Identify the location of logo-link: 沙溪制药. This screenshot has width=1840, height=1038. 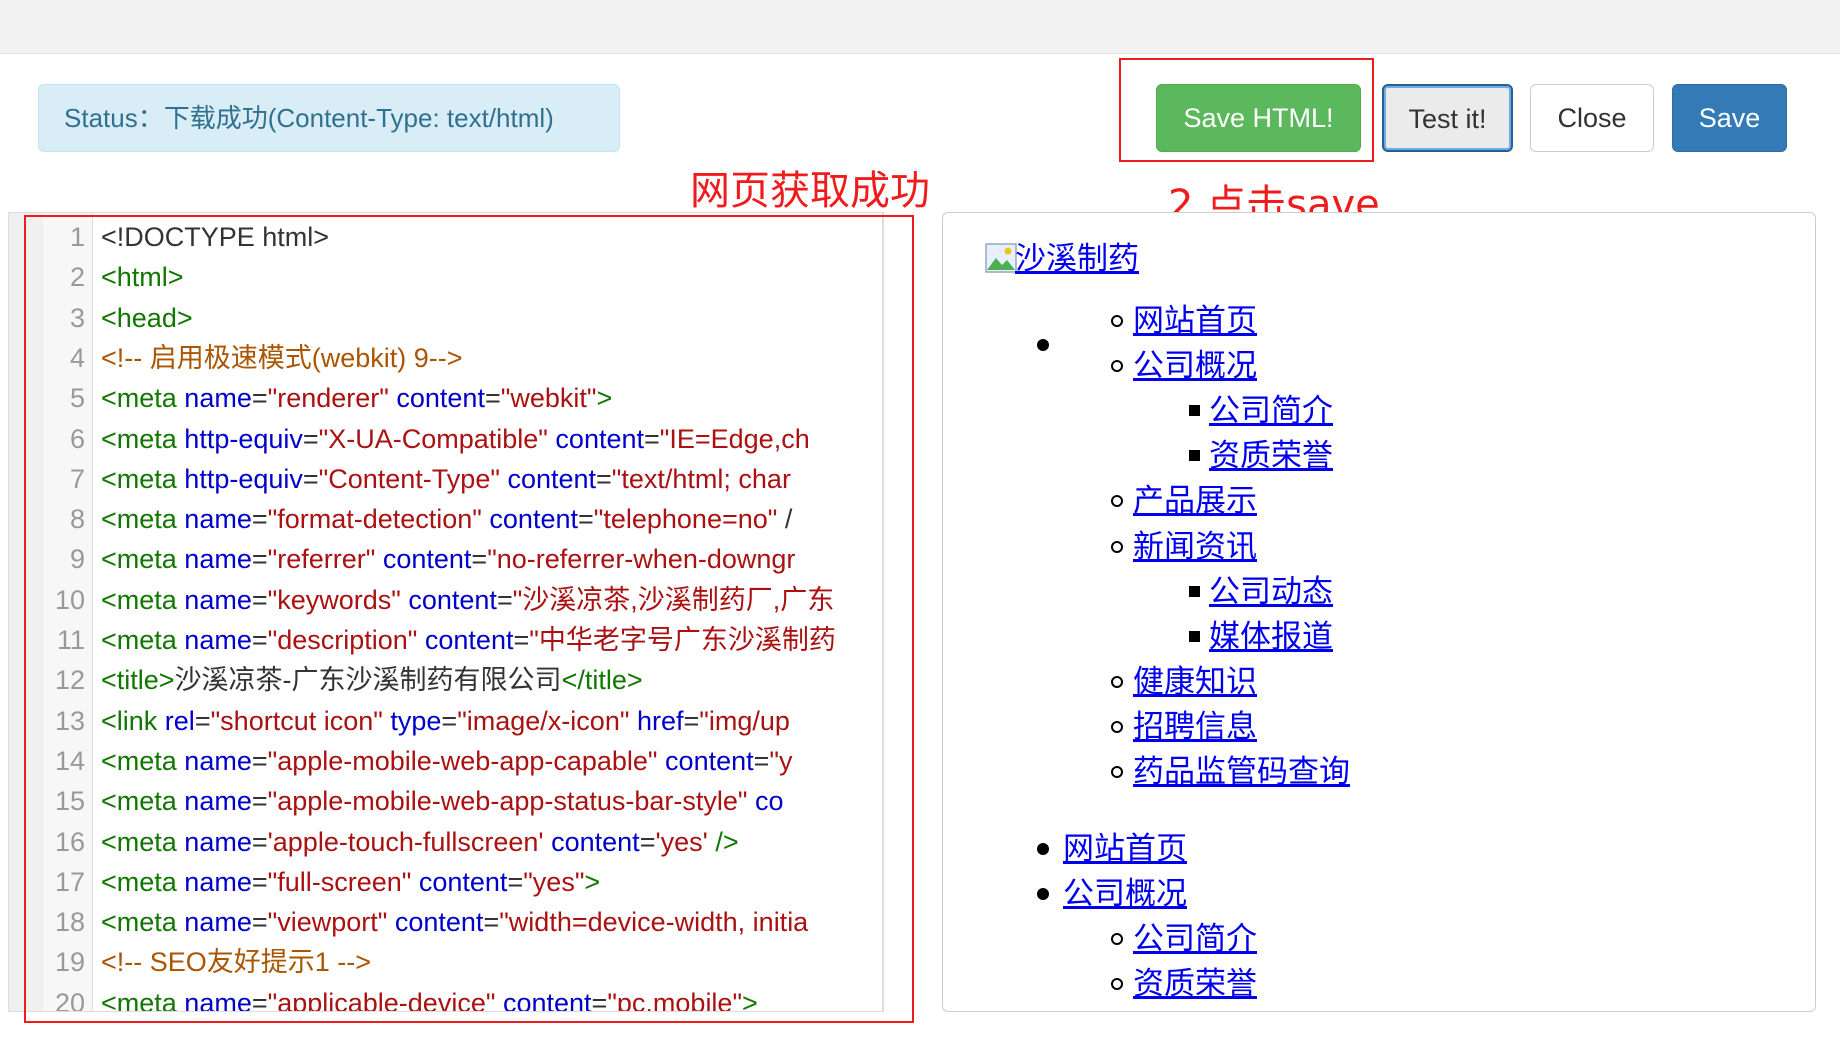
(1077, 259).